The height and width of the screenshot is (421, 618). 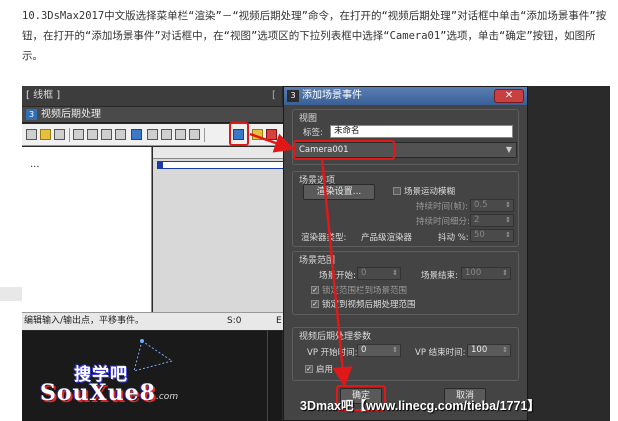 What do you see at coordinates (222, 153) in the screenshot?
I see `time-ruler` at bounding box center [222, 153].